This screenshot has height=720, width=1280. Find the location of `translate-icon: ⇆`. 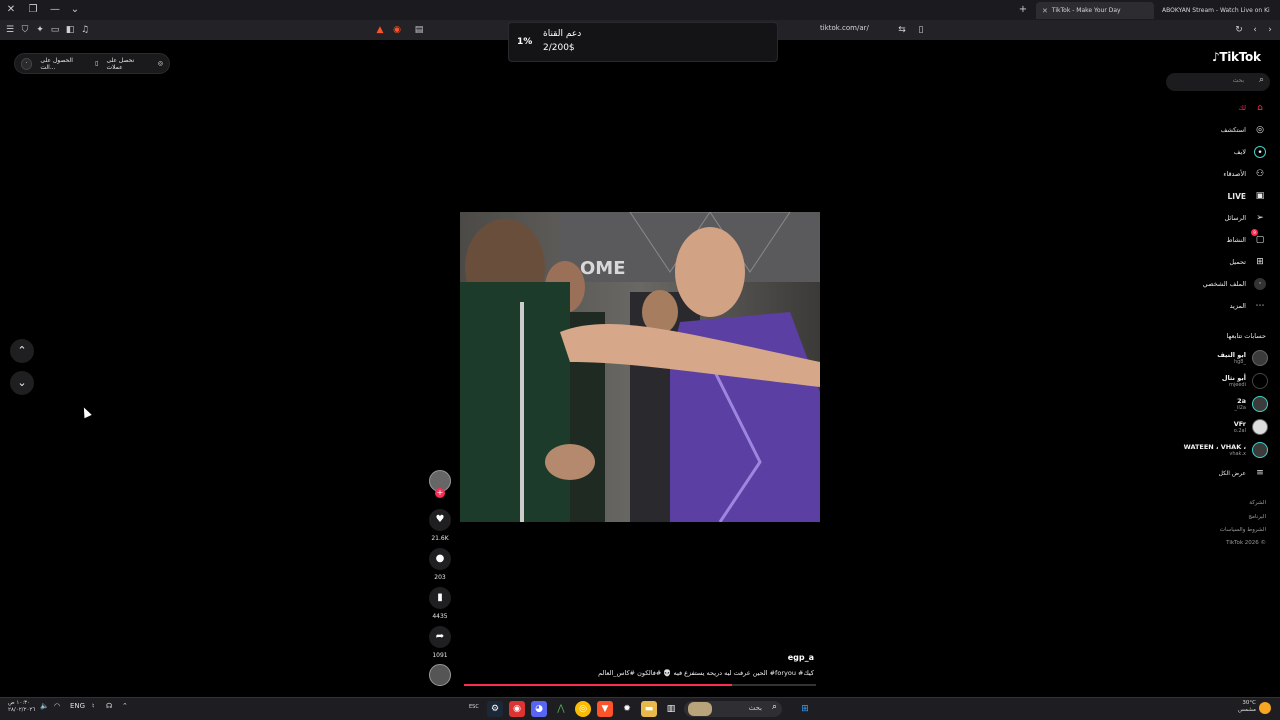

translate-icon: ⇆ is located at coordinates (902, 30).